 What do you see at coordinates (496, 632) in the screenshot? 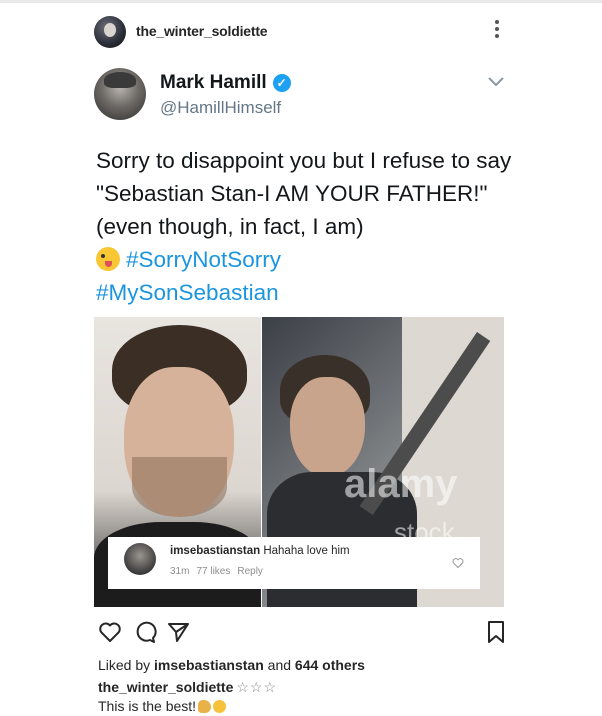
I see `bookmark-icon` at bounding box center [496, 632].